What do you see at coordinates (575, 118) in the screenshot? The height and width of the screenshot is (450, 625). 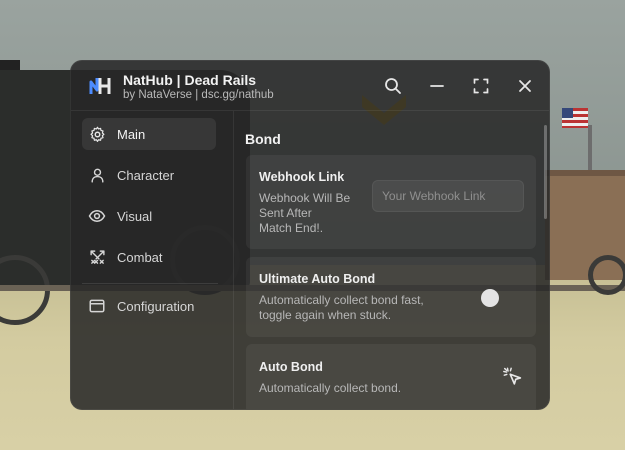 I see `us-flag` at bounding box center [575, 118].